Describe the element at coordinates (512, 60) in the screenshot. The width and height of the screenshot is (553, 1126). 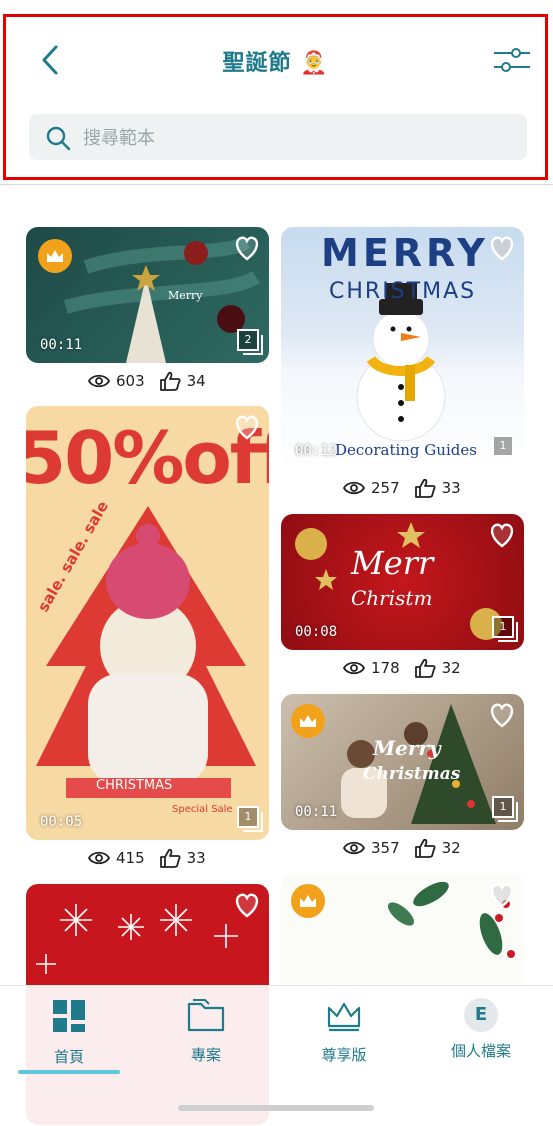
I see `filter-sliders-icon` at that location.